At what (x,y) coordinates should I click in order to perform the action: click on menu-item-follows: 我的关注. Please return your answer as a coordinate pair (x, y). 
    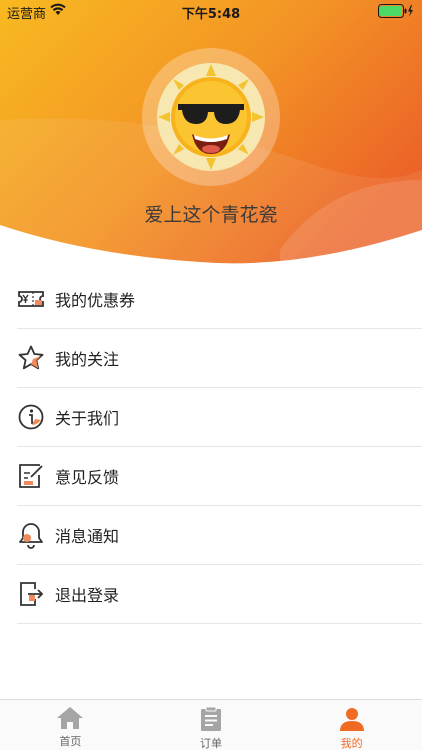
    Looking at the image, I should click on (219, 358).